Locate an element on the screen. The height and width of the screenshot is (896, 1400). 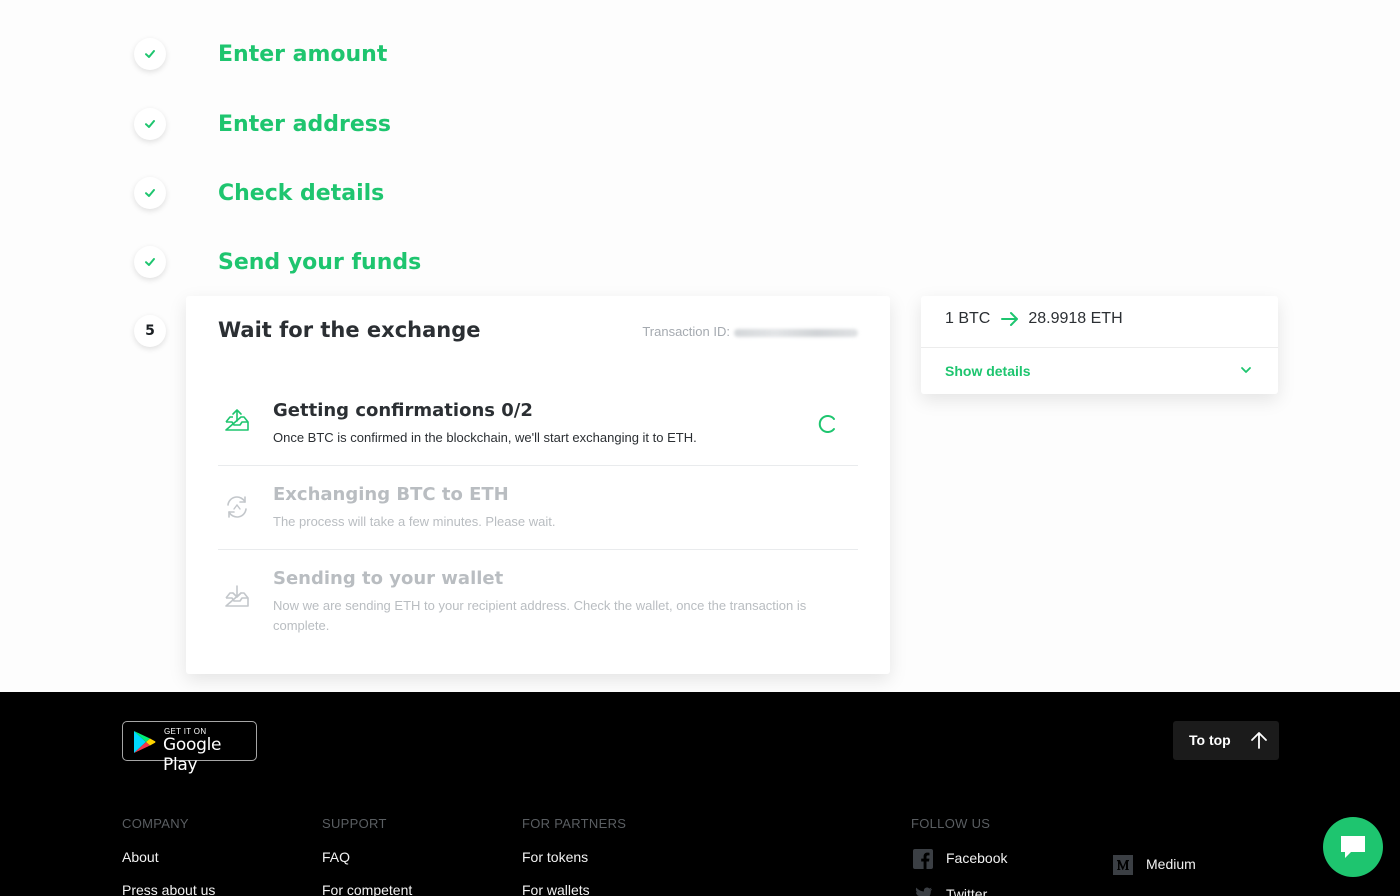
step-title: Send your funds is located at coordinates (320, 262).